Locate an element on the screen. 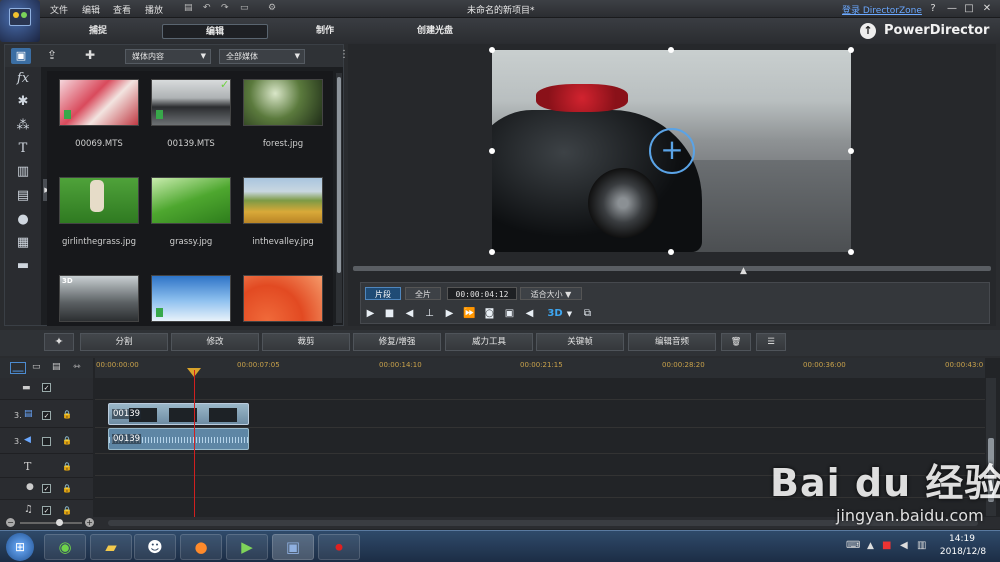 Image resolution: width=1000 pixels, height=562 pixels. menu-play: 播放 is located at coordinates (154, 9).